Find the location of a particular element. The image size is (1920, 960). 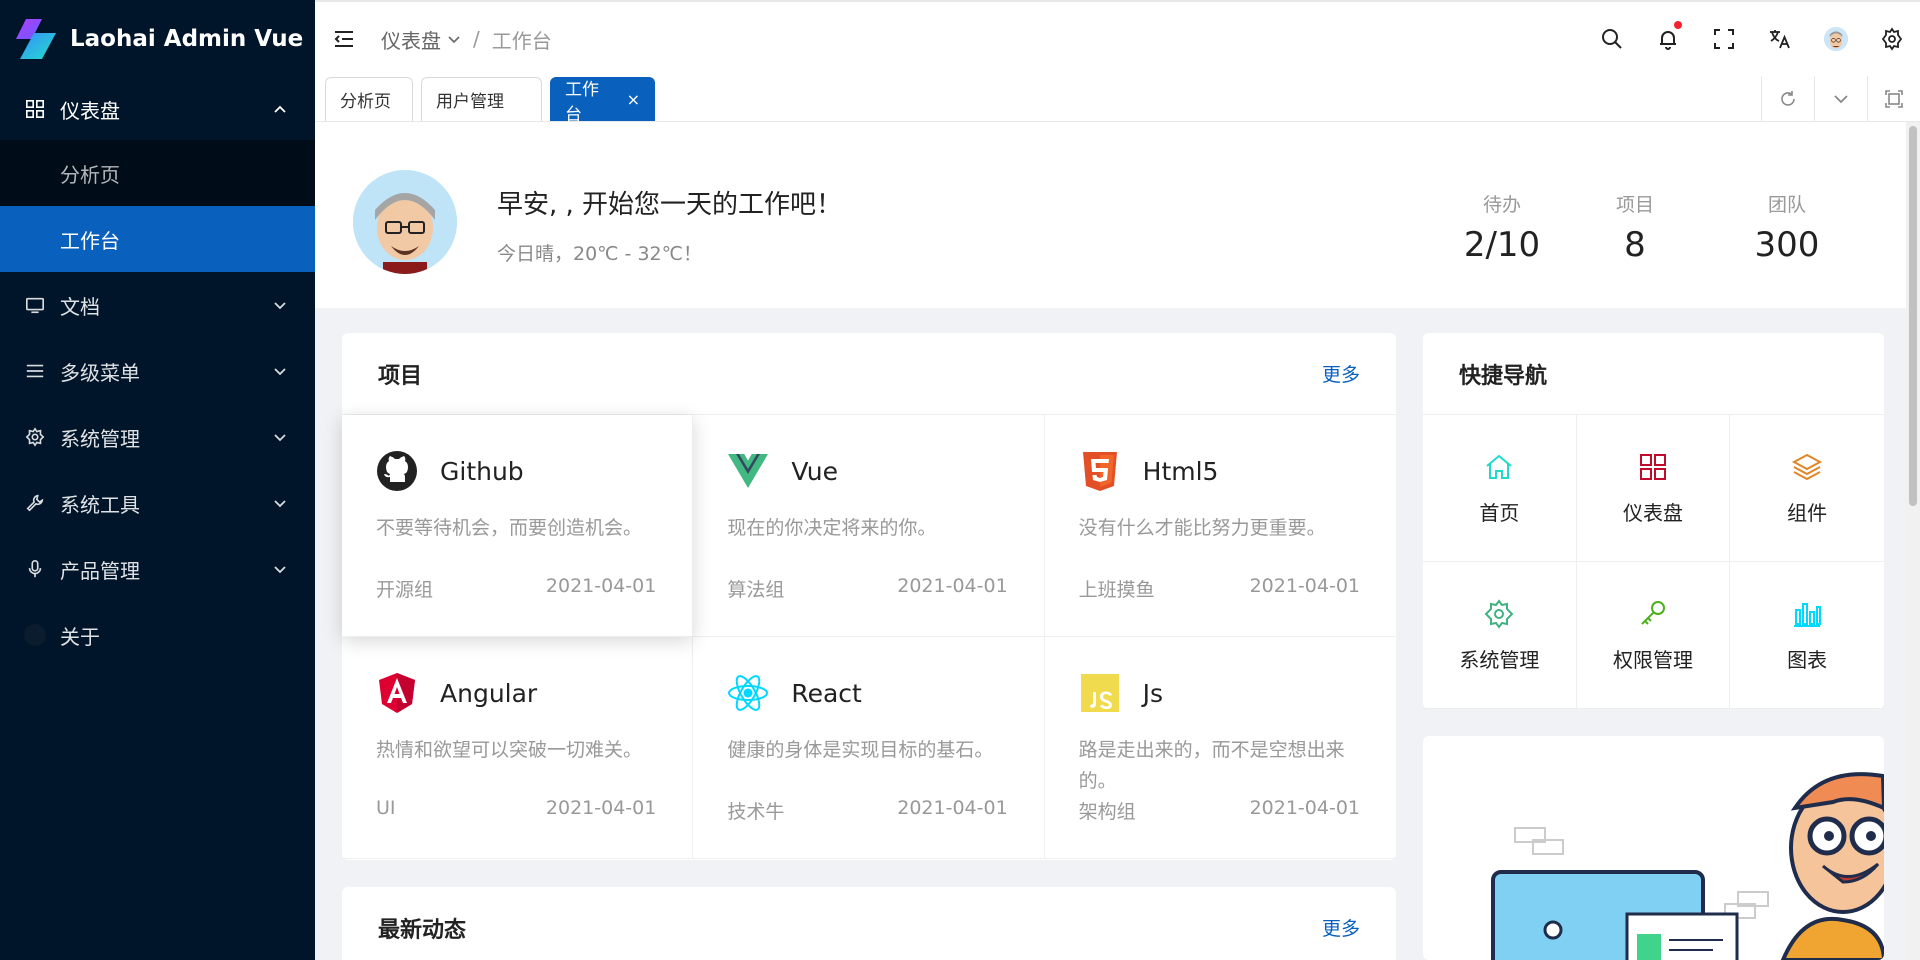

sidebar-item-docs: 文档 is located at coordinates (157, 305).